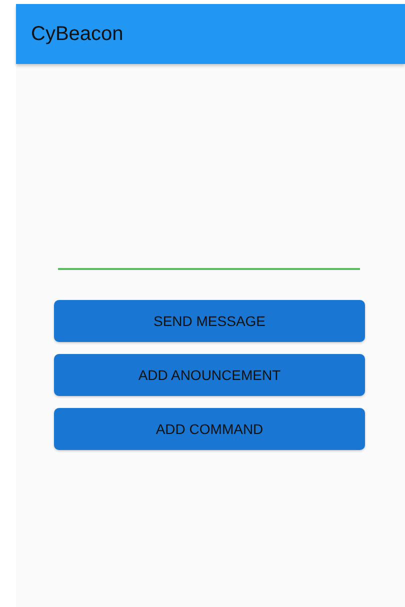 Image resolution: width=405 pixels, height=607 pixels. I want to click on app-title: CyBeacon, so click(77, 34).